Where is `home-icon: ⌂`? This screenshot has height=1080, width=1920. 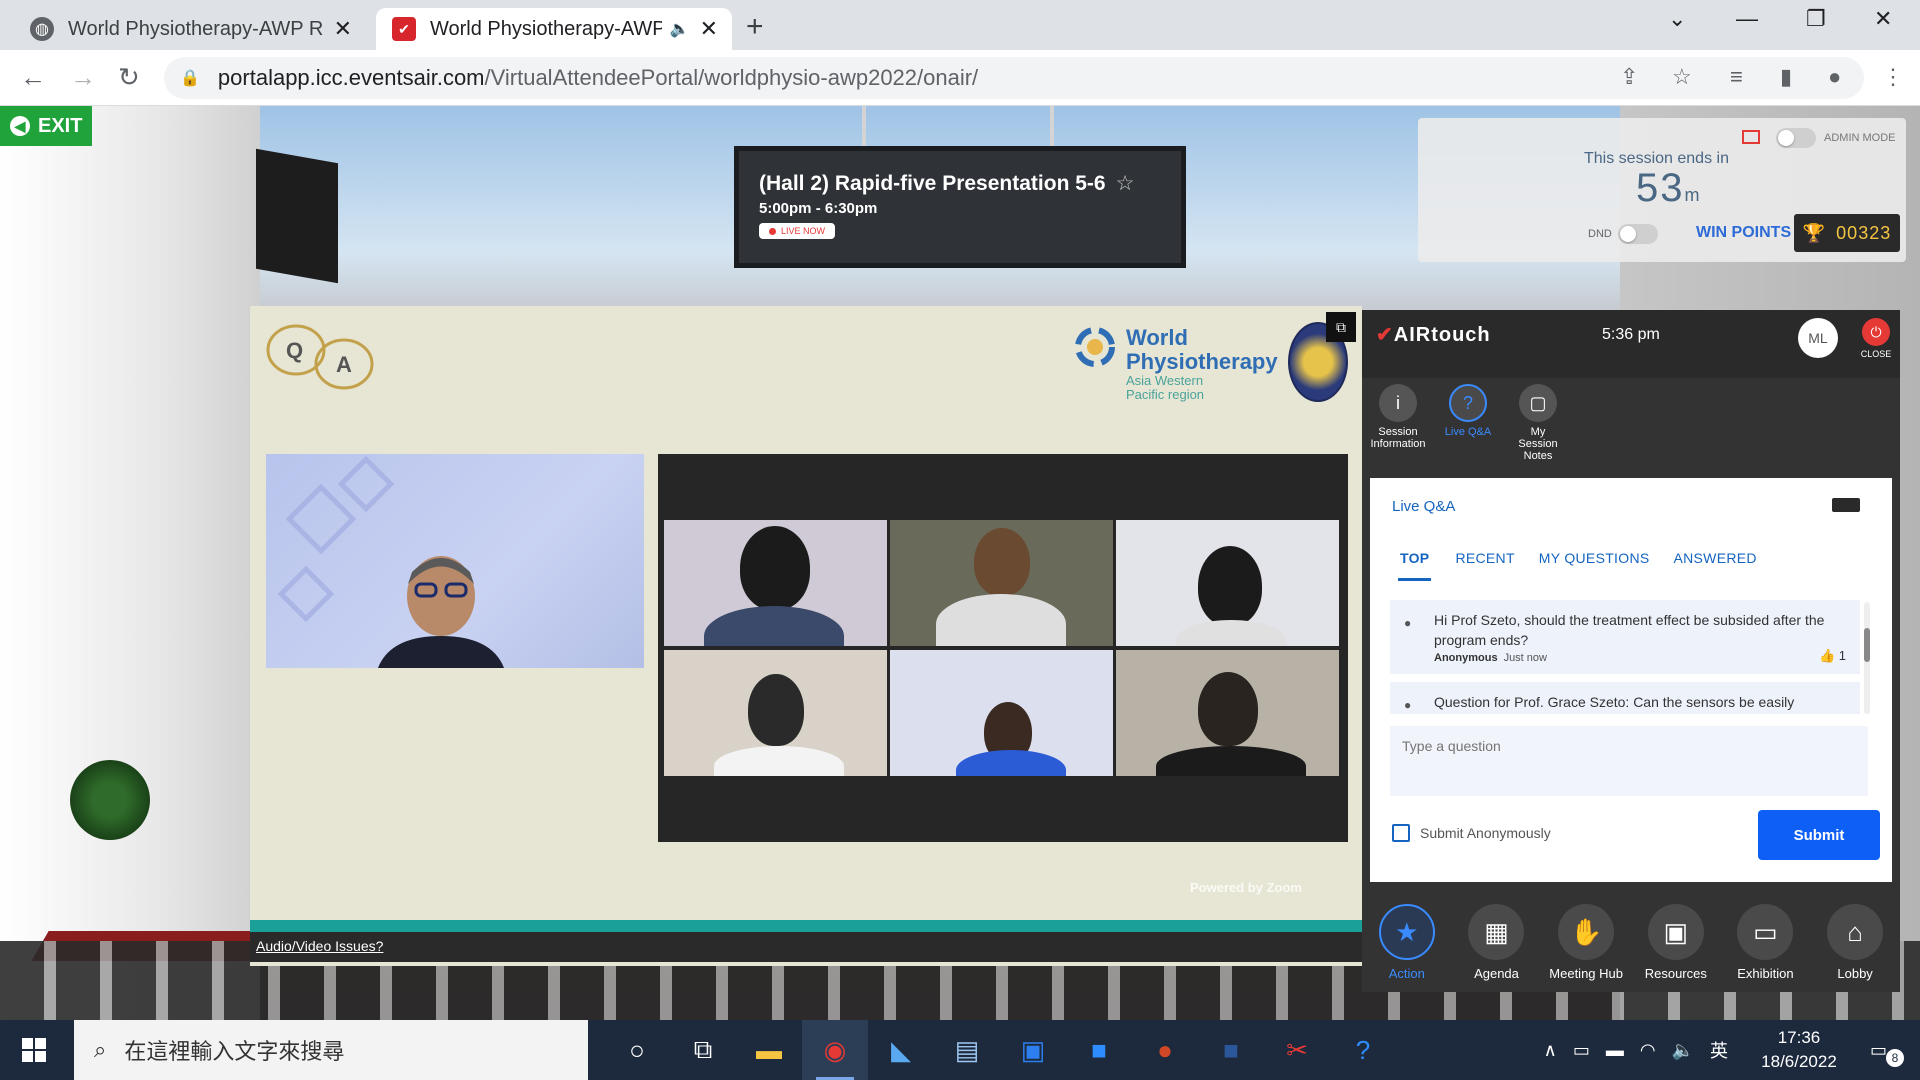 home-icon: ⌂ is located at coordinates (1855, 932).